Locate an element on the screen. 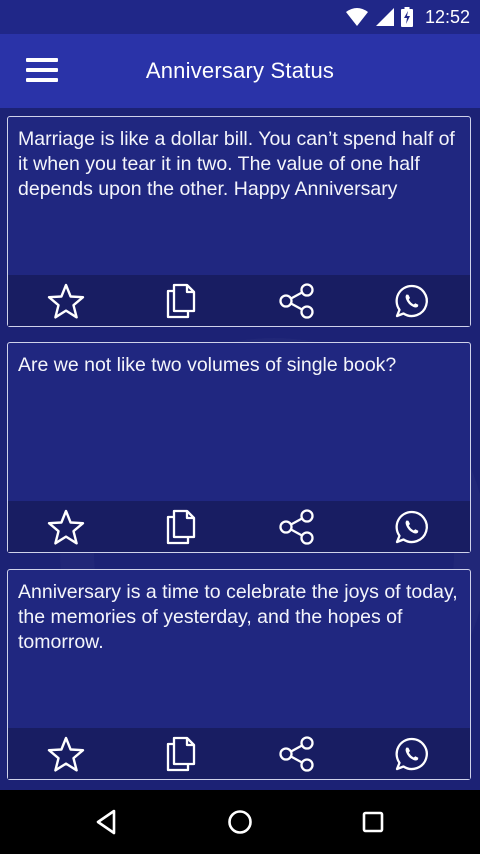 The height and width of the screenshot is (854, 480). battery-charging-icon is located at coordinates (406, 17).